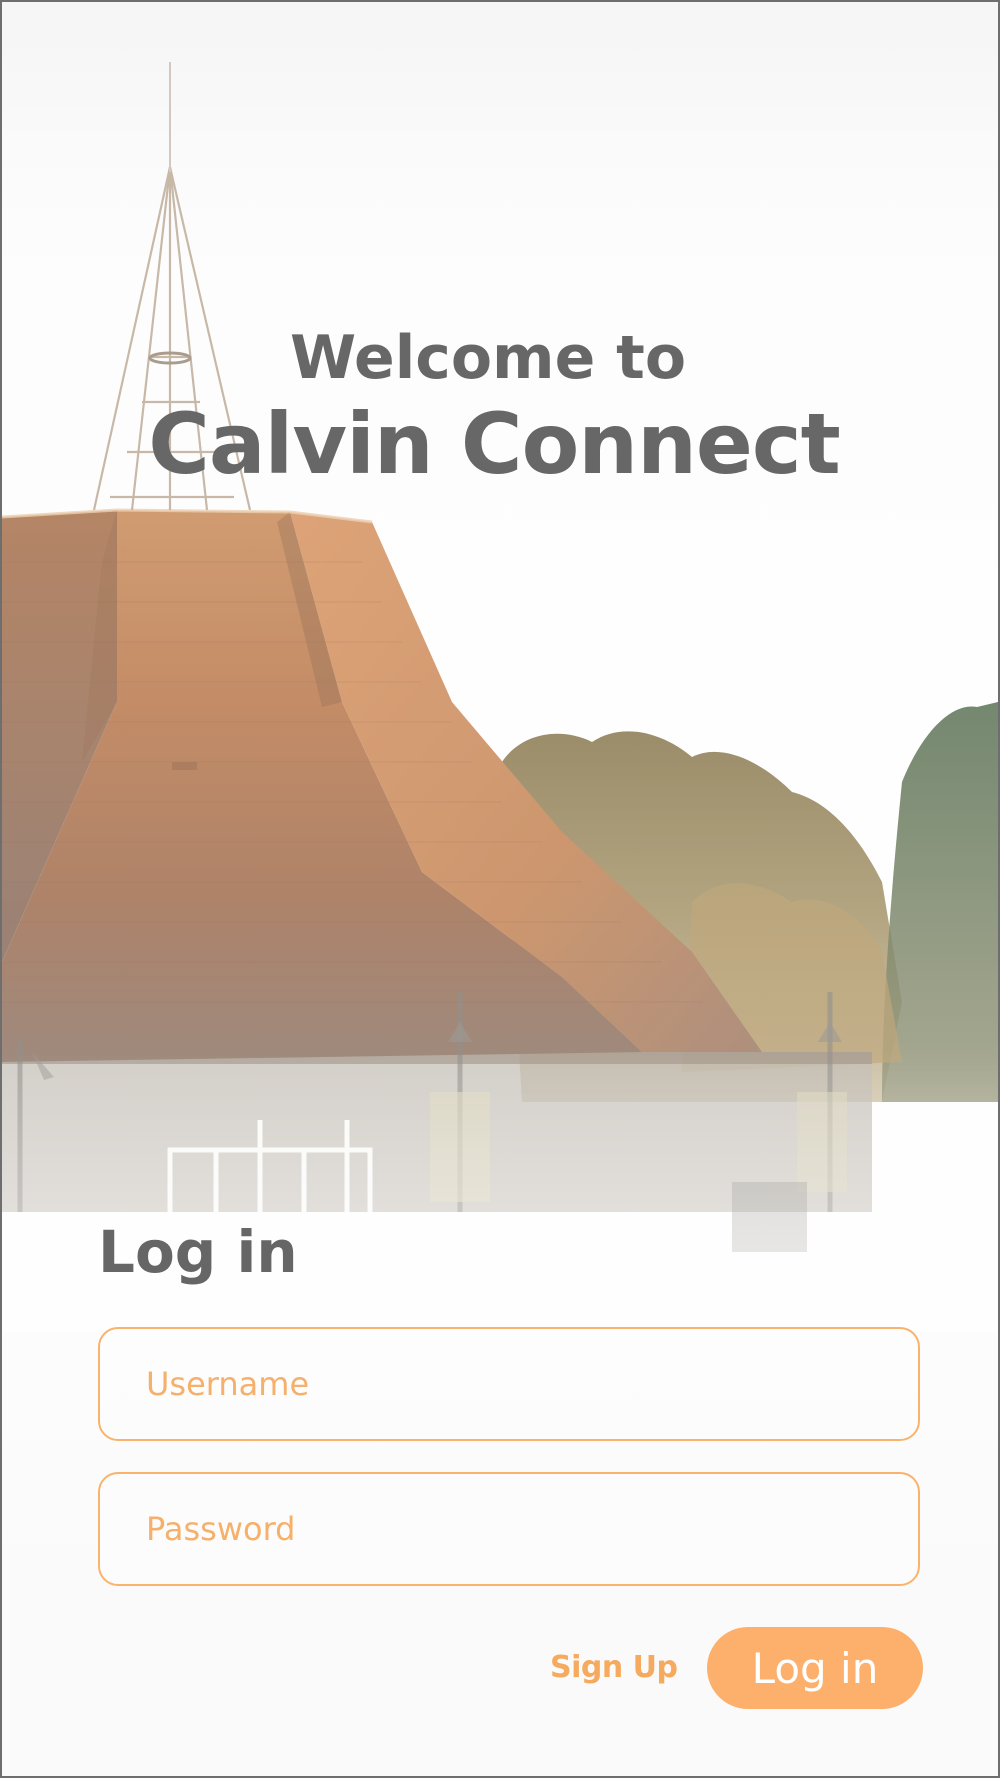 The width and height of the screenshot is (1000, 1778). I want to click on log-in-button: Log in, so click(815, 1668).